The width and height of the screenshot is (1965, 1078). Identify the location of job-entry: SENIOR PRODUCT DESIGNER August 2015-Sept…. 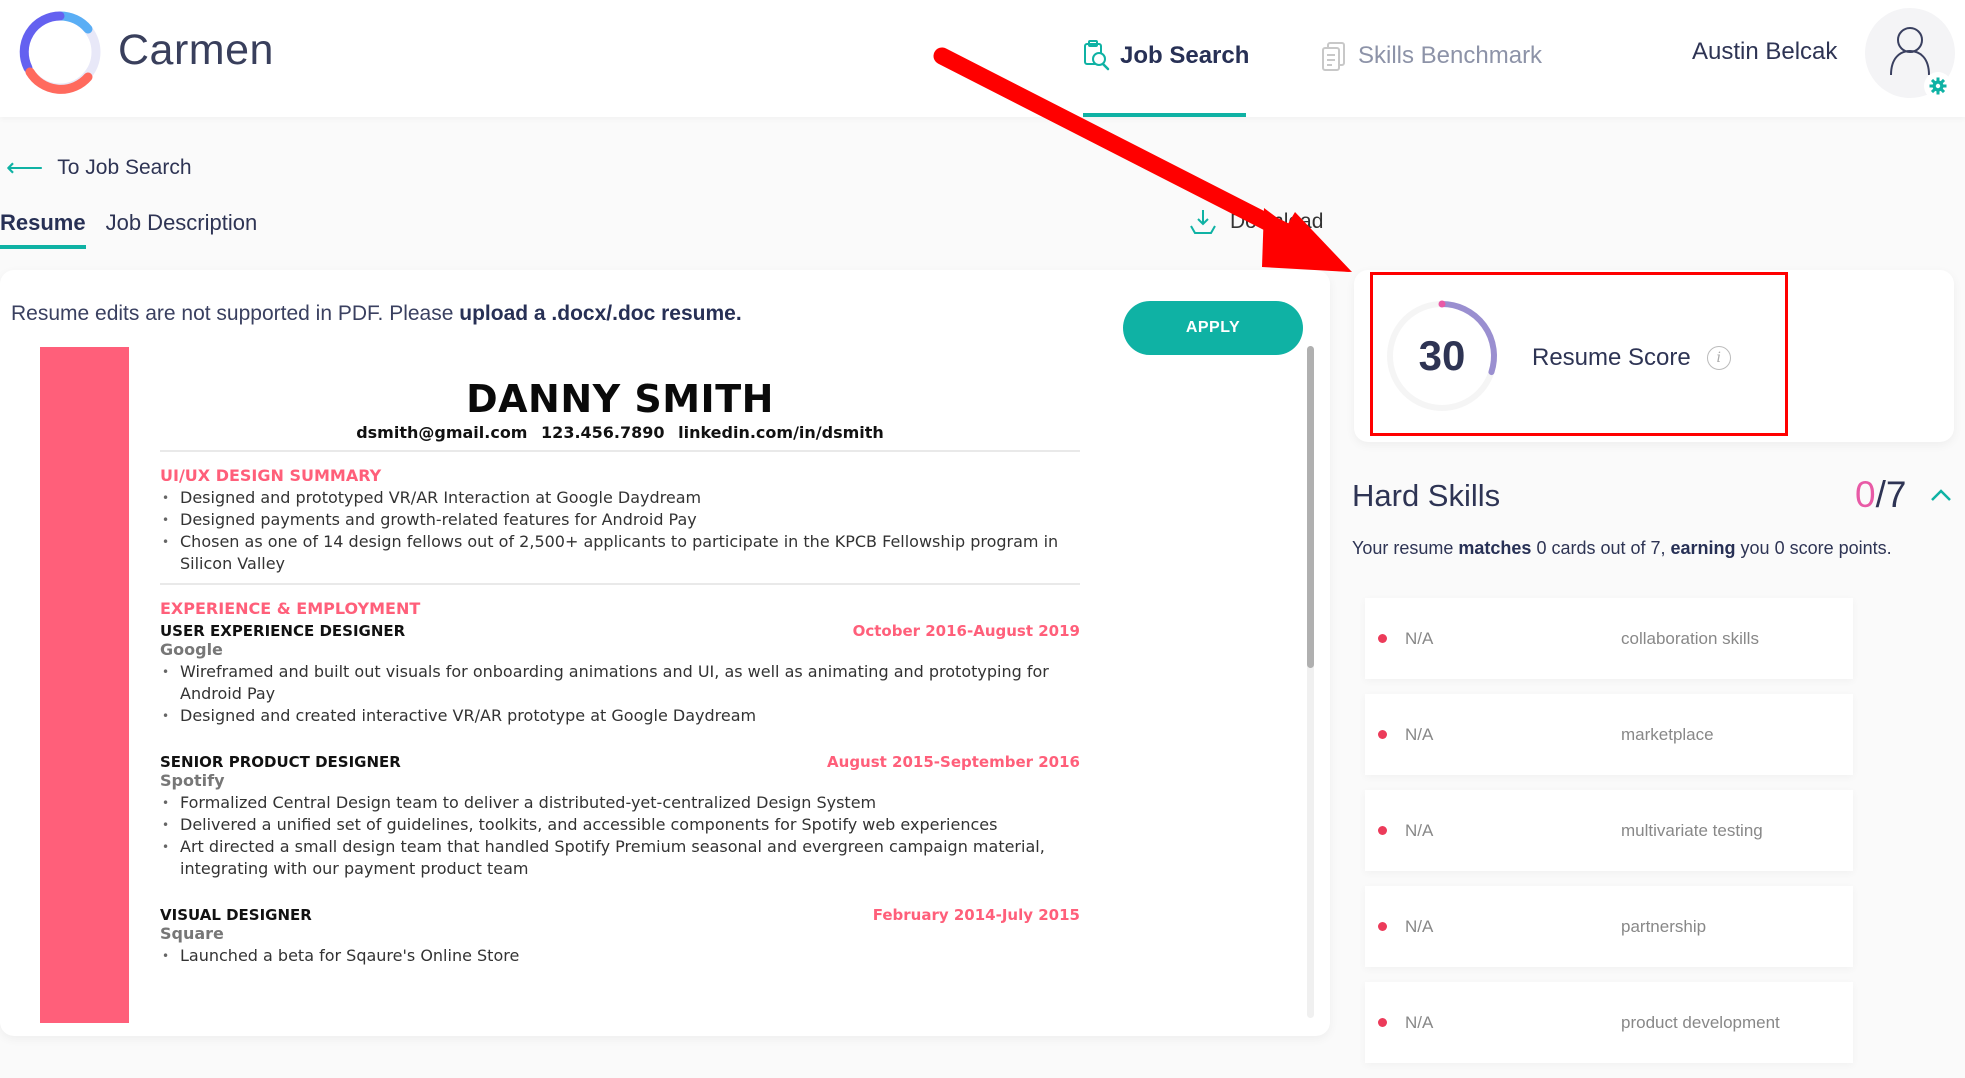
(620, 816).